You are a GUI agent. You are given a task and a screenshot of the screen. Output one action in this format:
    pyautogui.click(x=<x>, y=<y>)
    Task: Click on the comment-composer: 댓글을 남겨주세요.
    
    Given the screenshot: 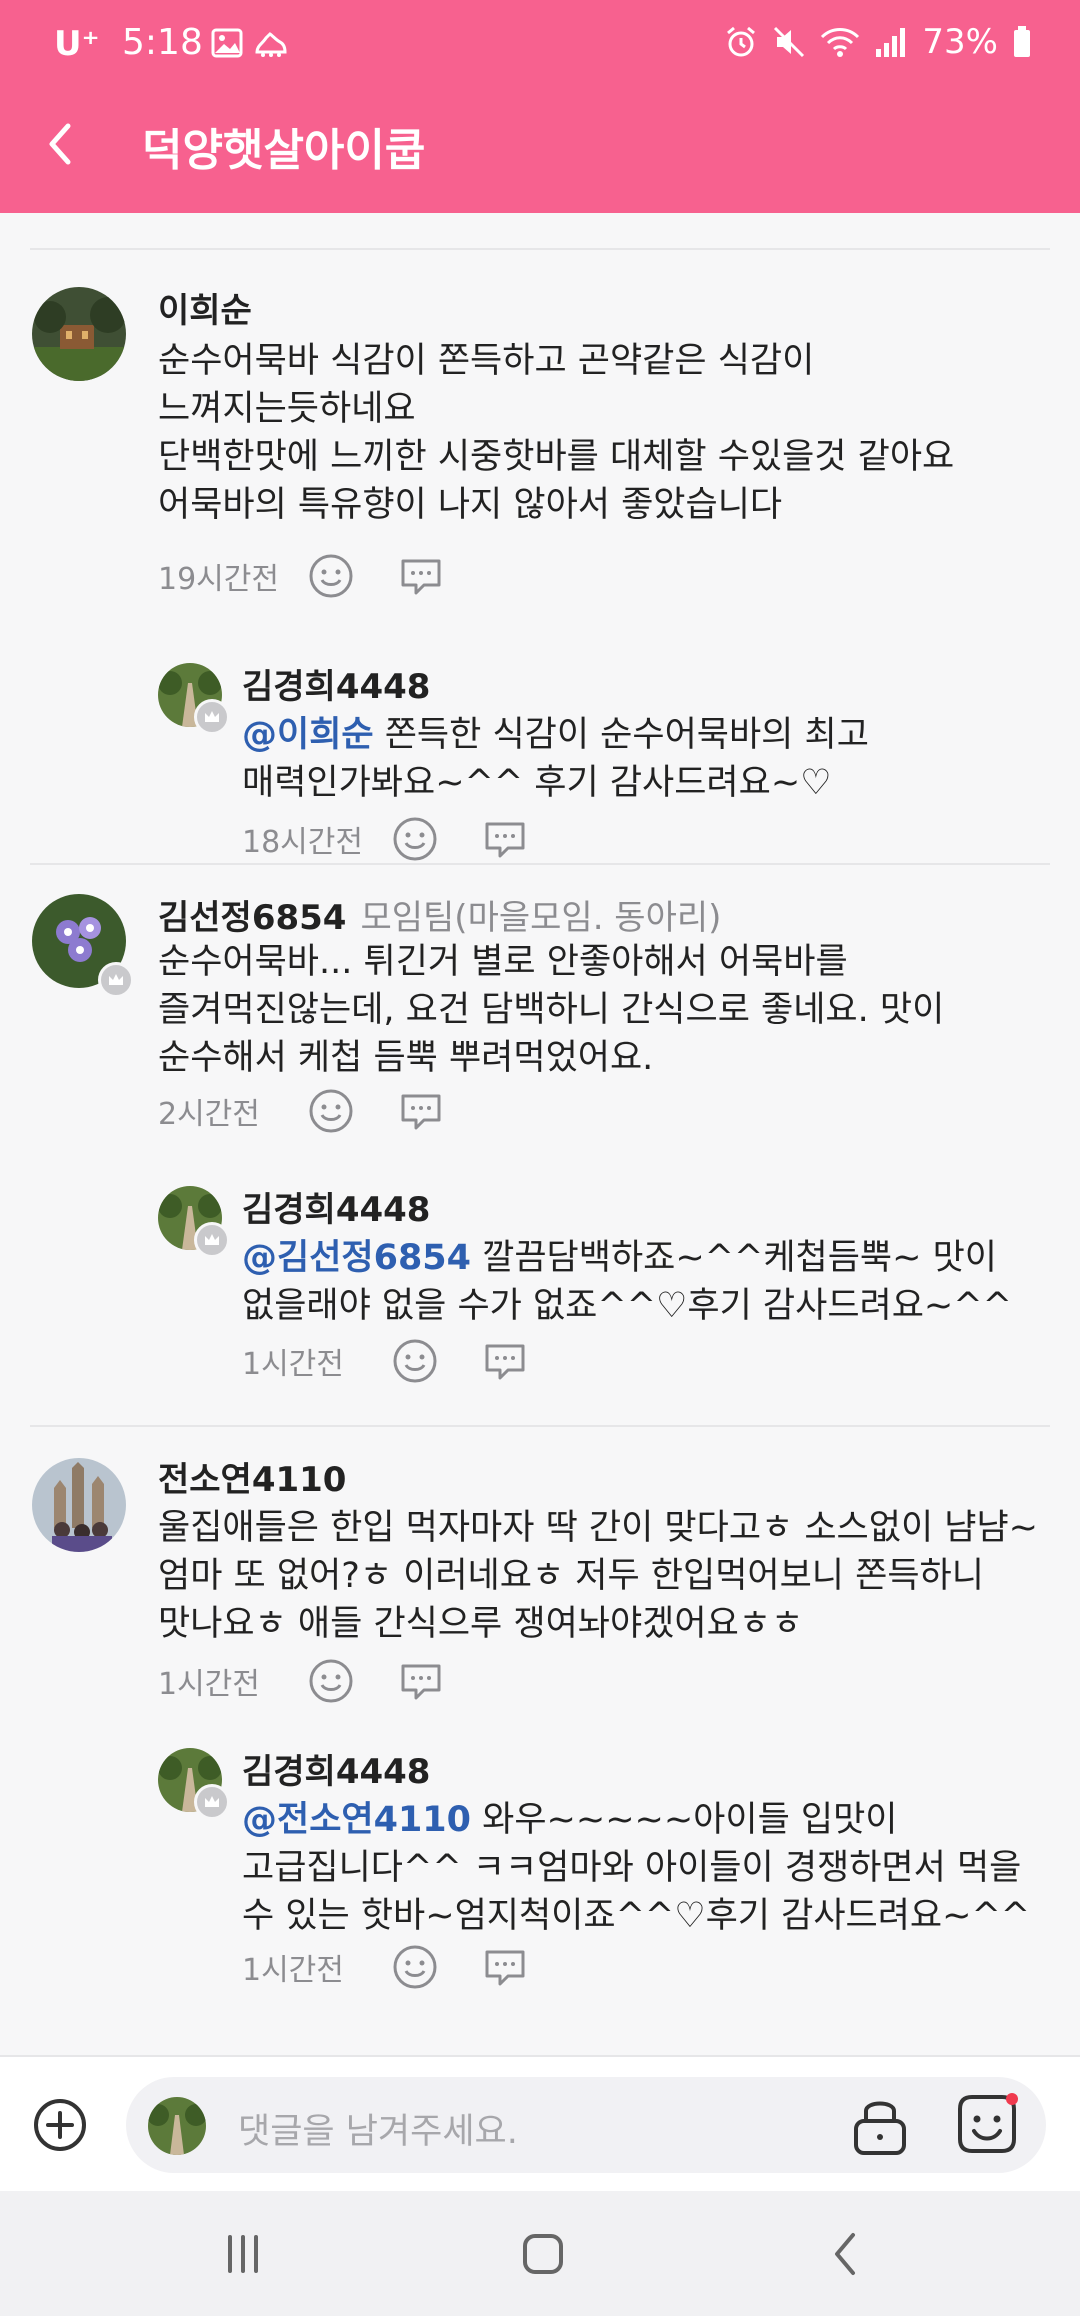 What is the action you would take?
    pyautogui.click(x=540, y=2123)
    